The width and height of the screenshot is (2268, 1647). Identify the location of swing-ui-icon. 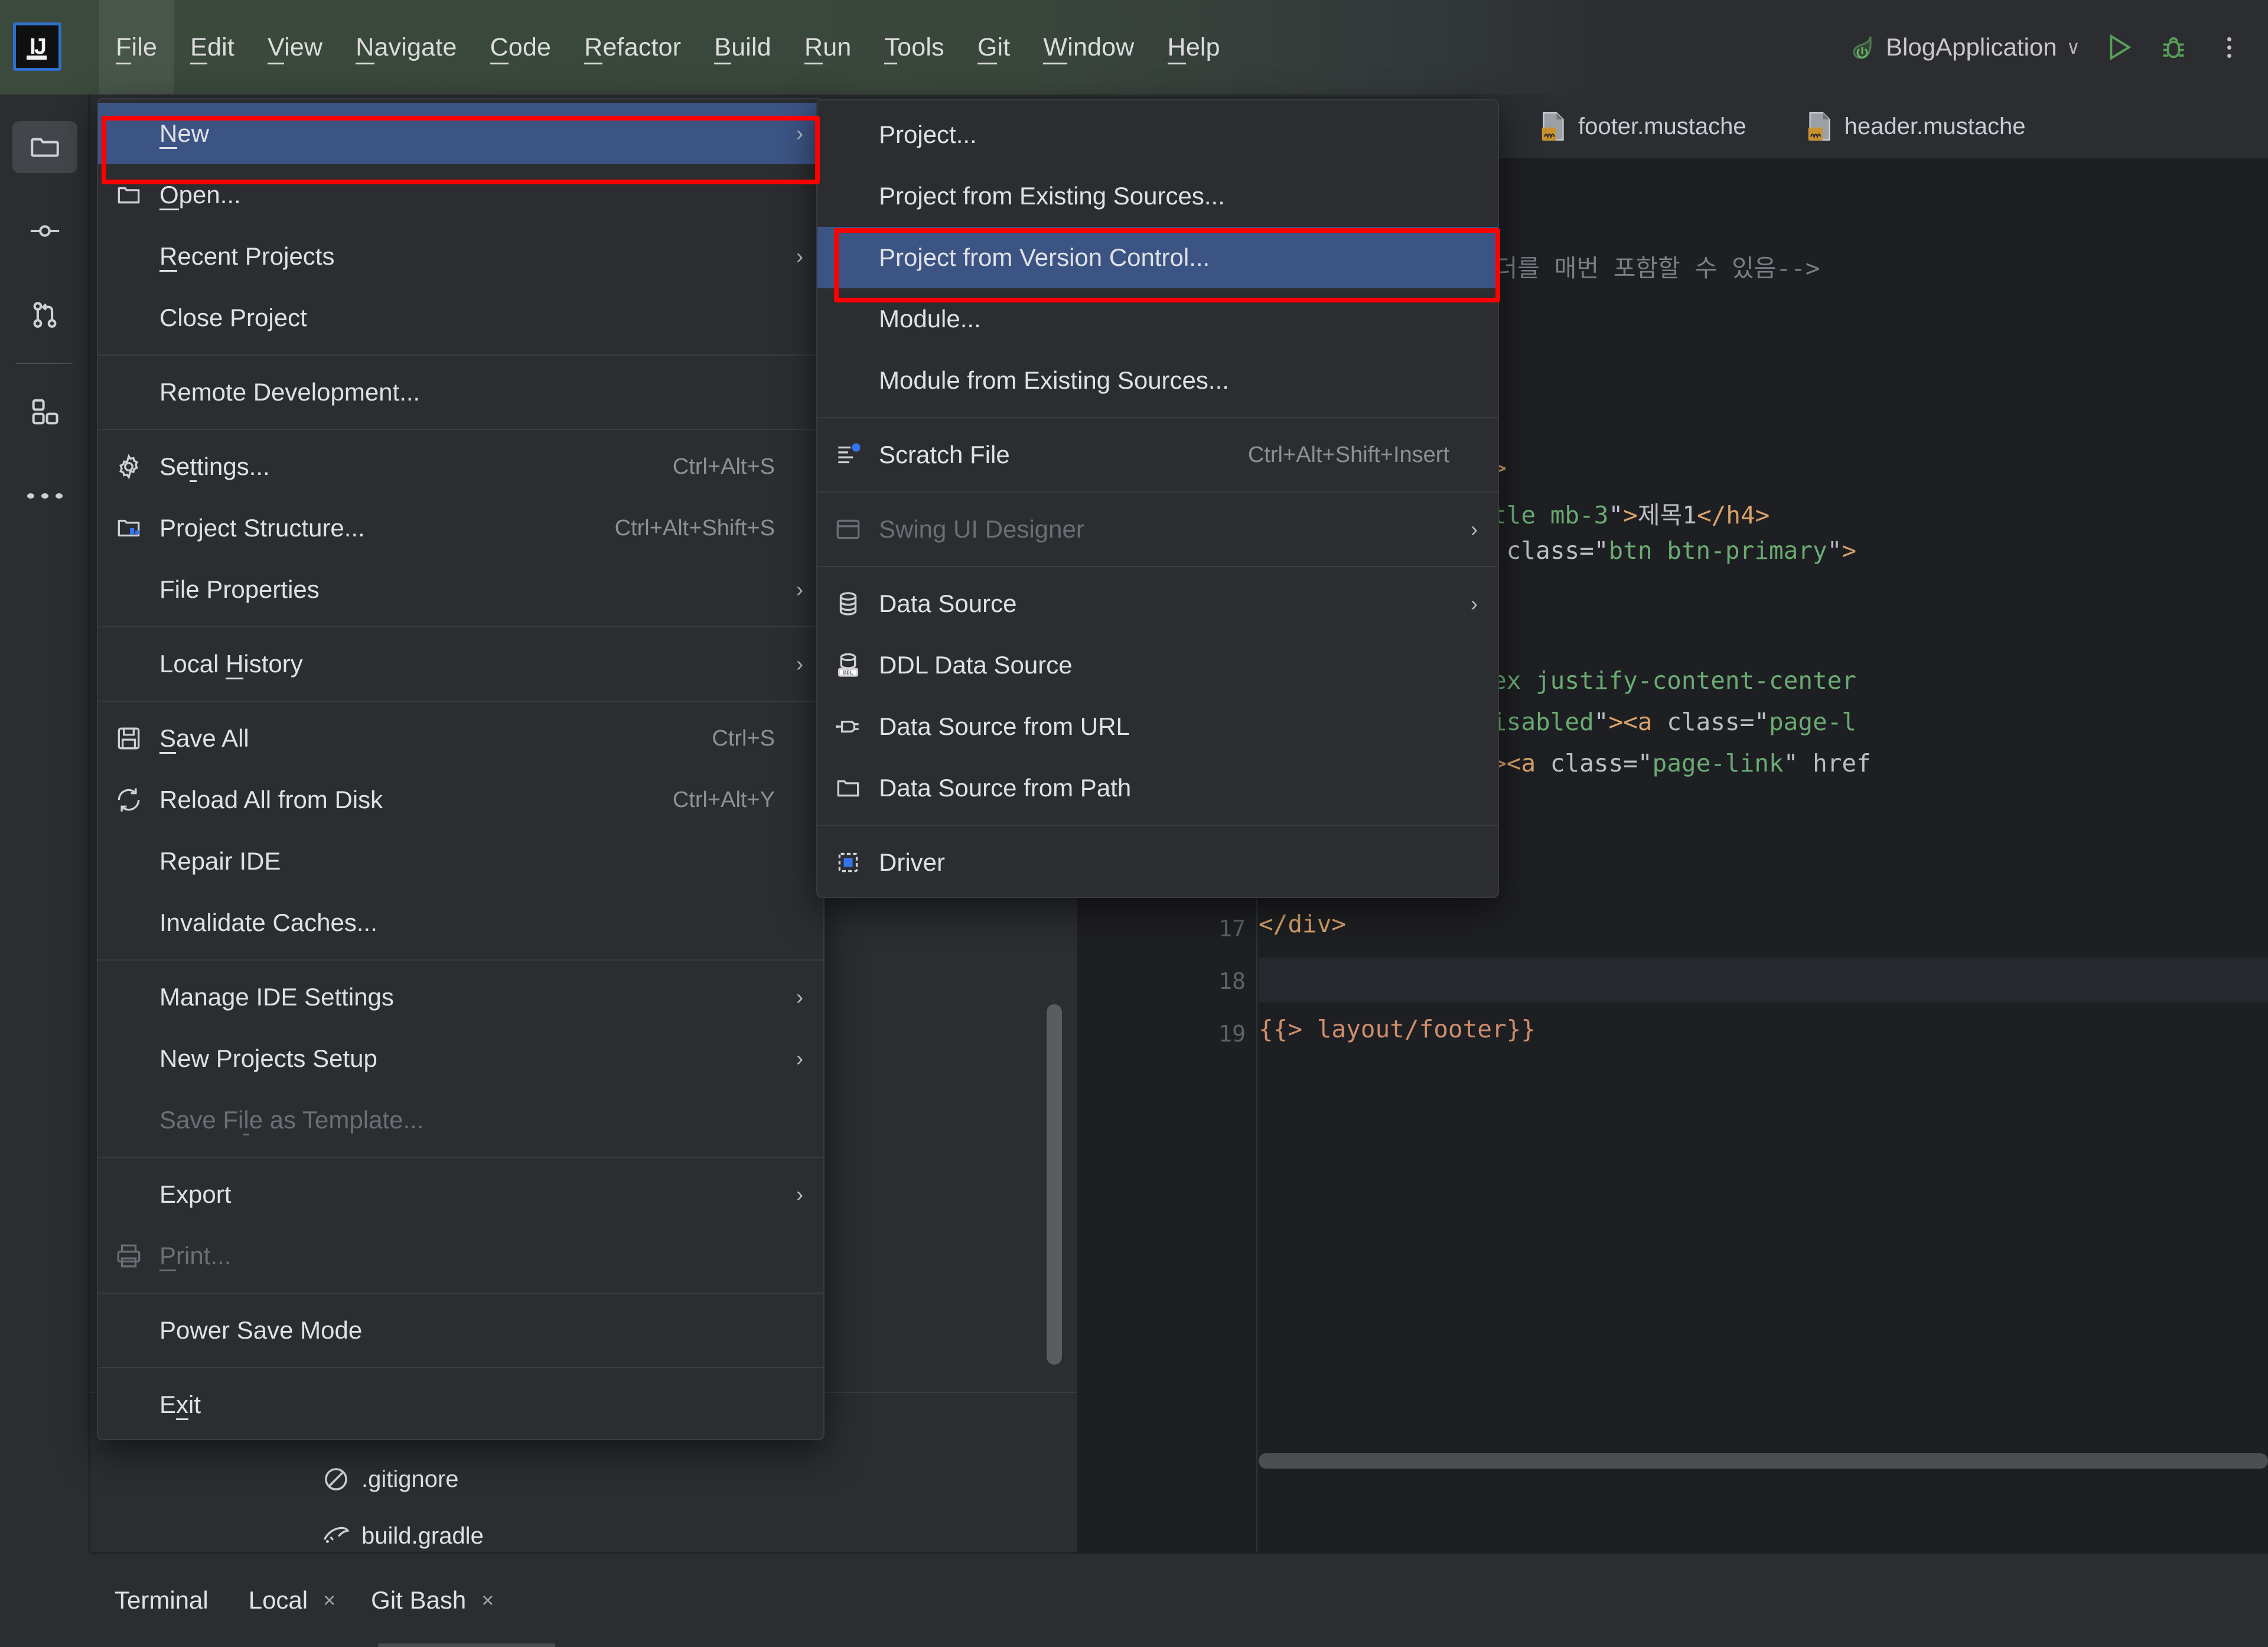
(848, 529).